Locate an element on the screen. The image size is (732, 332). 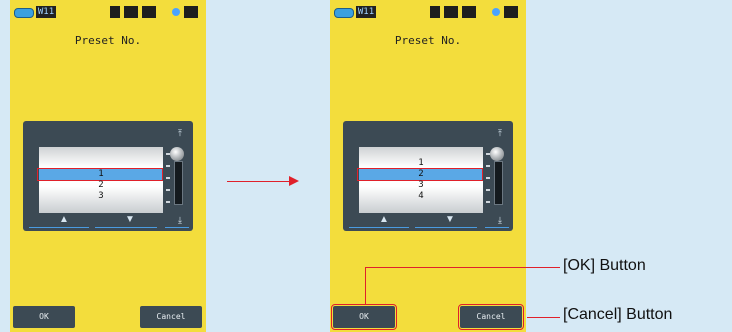
preset-list: 1 2 3 is located at coordinates (100, 180).